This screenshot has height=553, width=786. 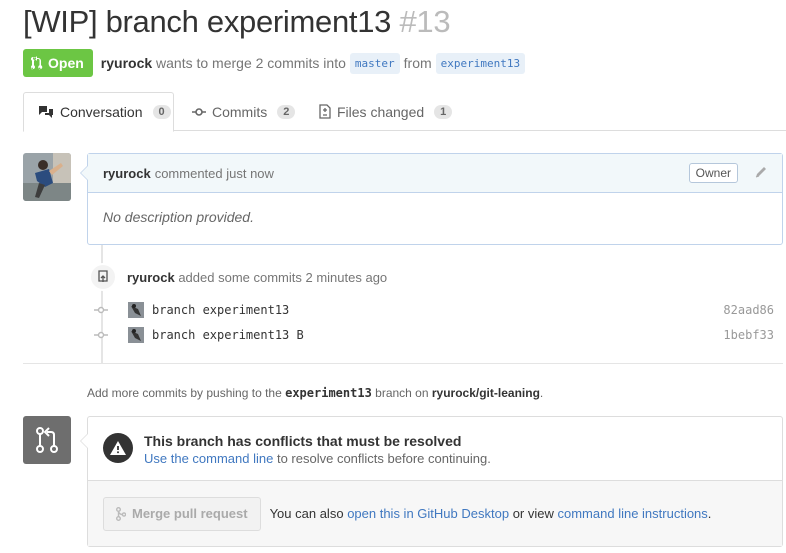 What do you see at coordinates (251, 63) in the screenshot?
I see `merge-text: wants to merge 2 commits into` at bounding box center [251, 63].